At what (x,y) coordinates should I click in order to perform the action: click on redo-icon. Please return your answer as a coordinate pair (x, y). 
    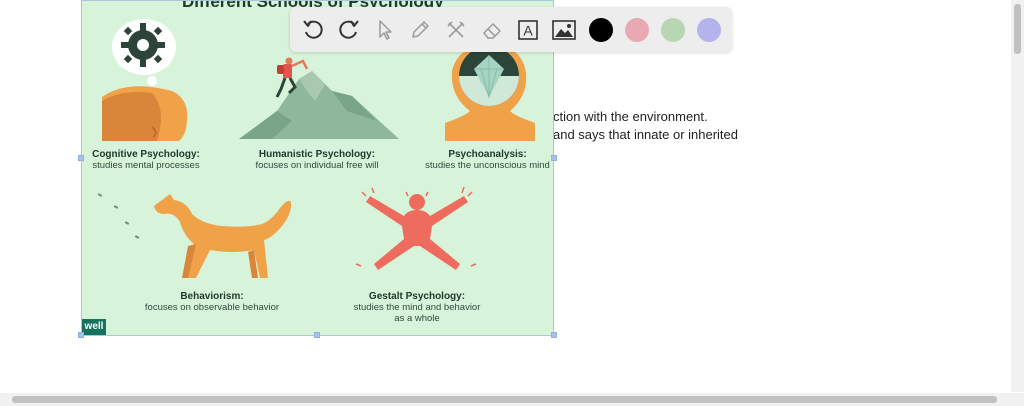
    Looking at the image, I should click on (349, 30).